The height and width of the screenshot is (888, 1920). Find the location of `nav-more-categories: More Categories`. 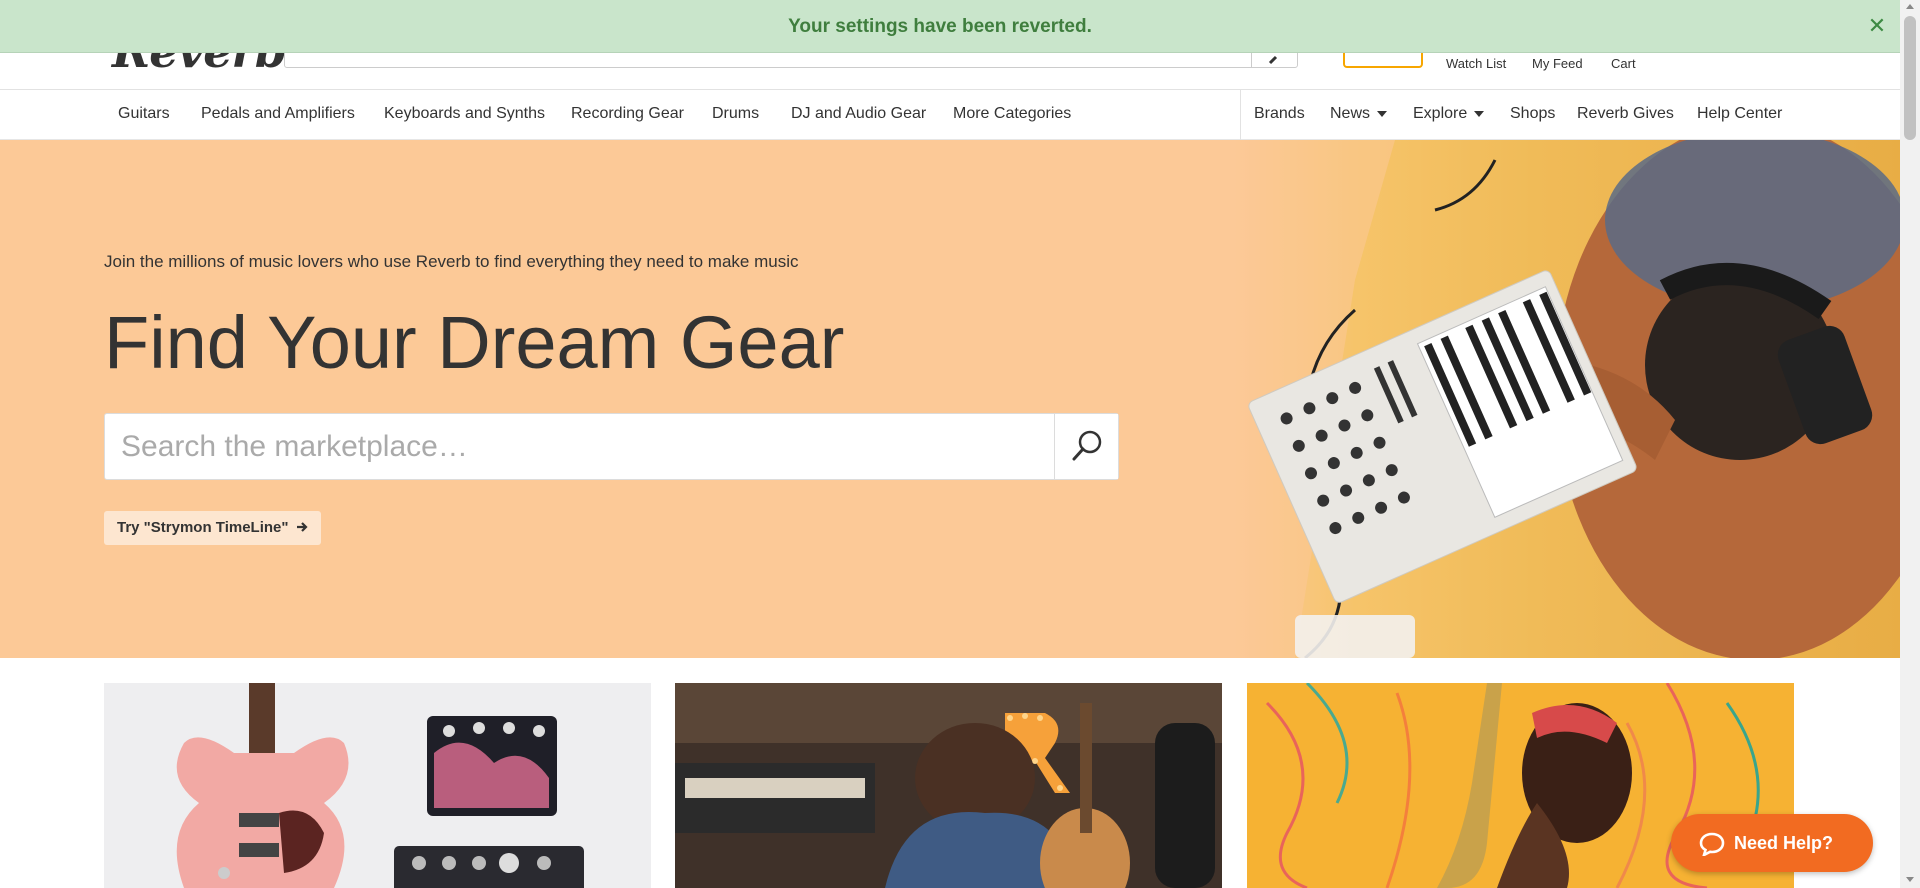

nav-more-categories: More Categories is located at coordinates (1012, 114).